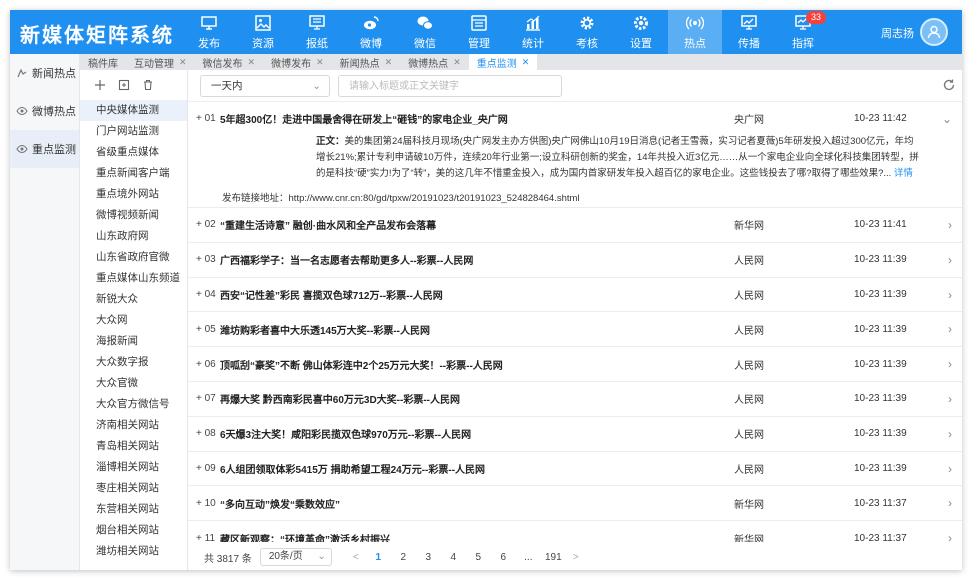 The image size is (979, 586). What do you see at coordinates (803, 32) in the screenshot?
I see `nav-item-command: 指挥 33` at bounding box center [803, 32].